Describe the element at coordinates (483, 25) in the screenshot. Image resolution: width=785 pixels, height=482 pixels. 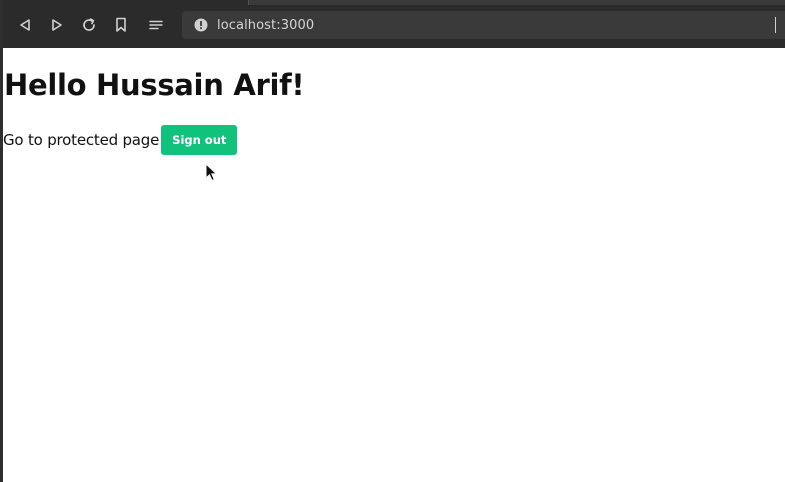
I see `address-bar: localhost:3000` at that location.